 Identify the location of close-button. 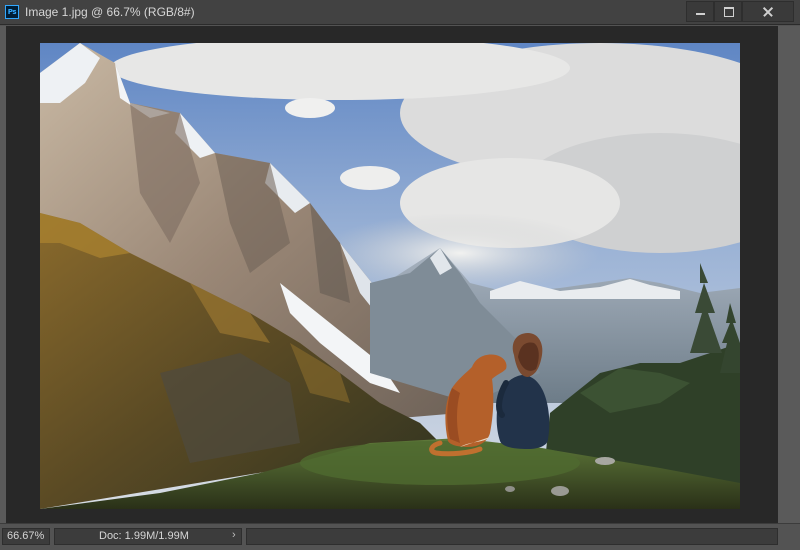
(768, 11).